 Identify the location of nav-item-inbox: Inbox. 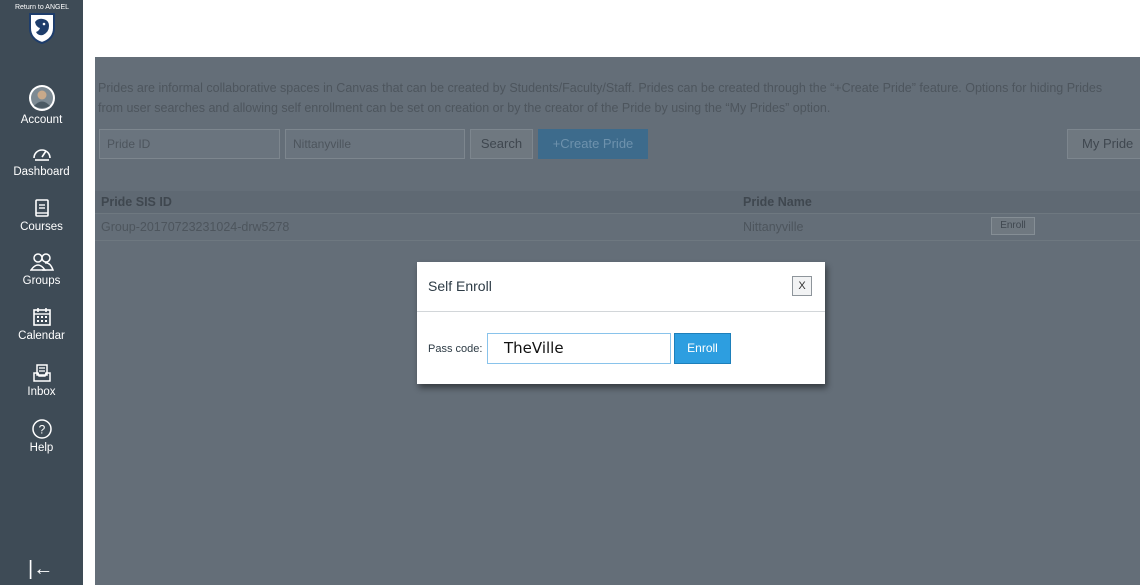
(41, 380).